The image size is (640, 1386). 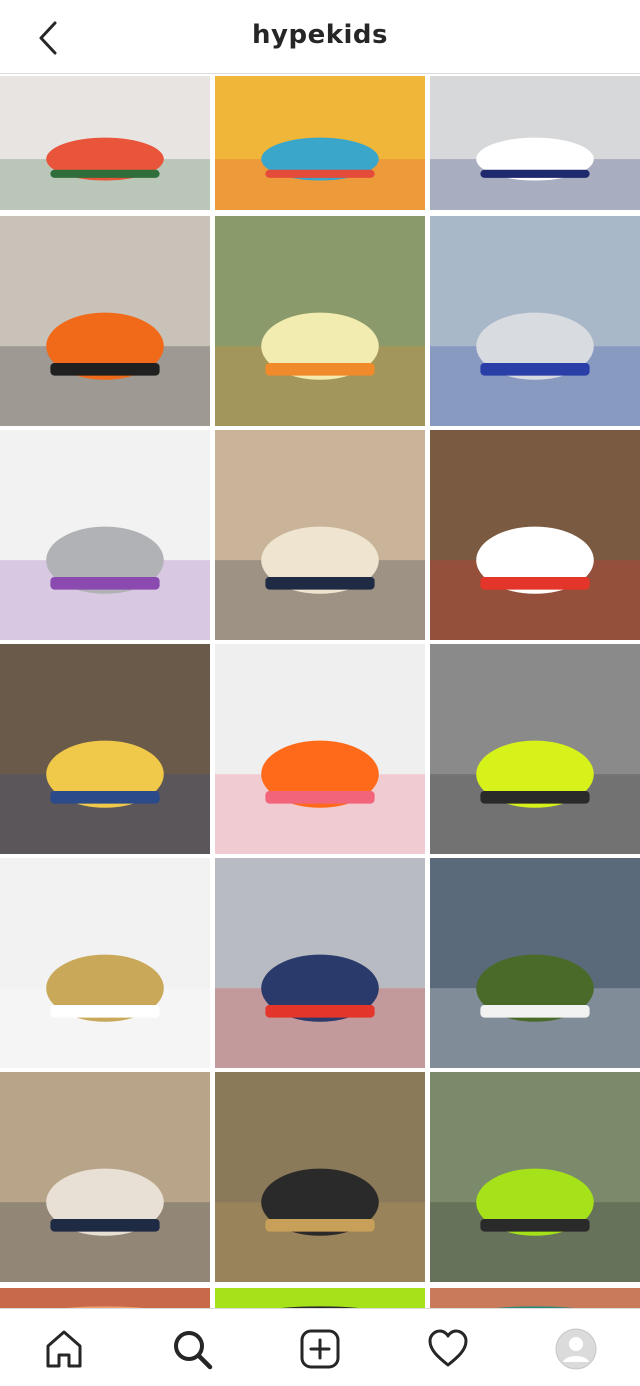 I want to click on post-neon-jacket, so click(x=535, y=749).